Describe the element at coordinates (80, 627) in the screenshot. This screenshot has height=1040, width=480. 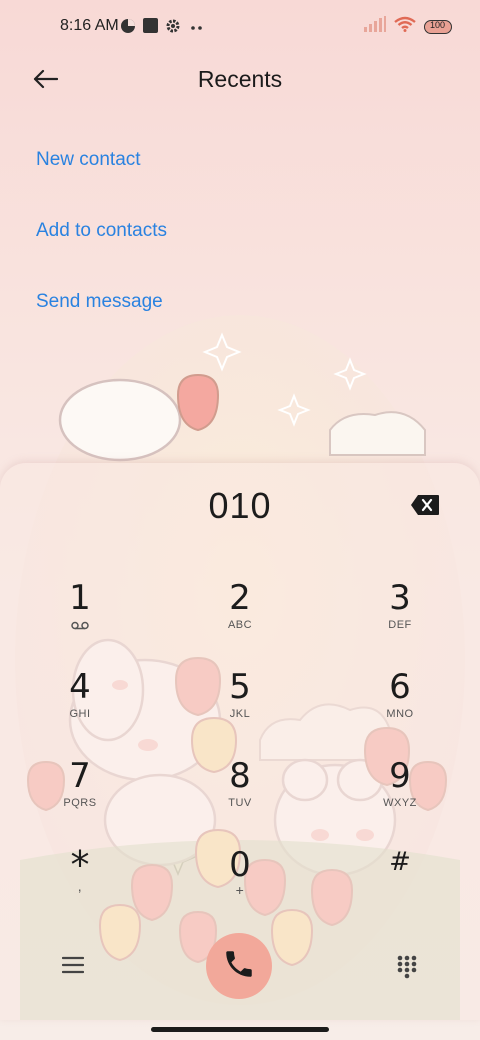
I see `voicemail-icon` at that location.